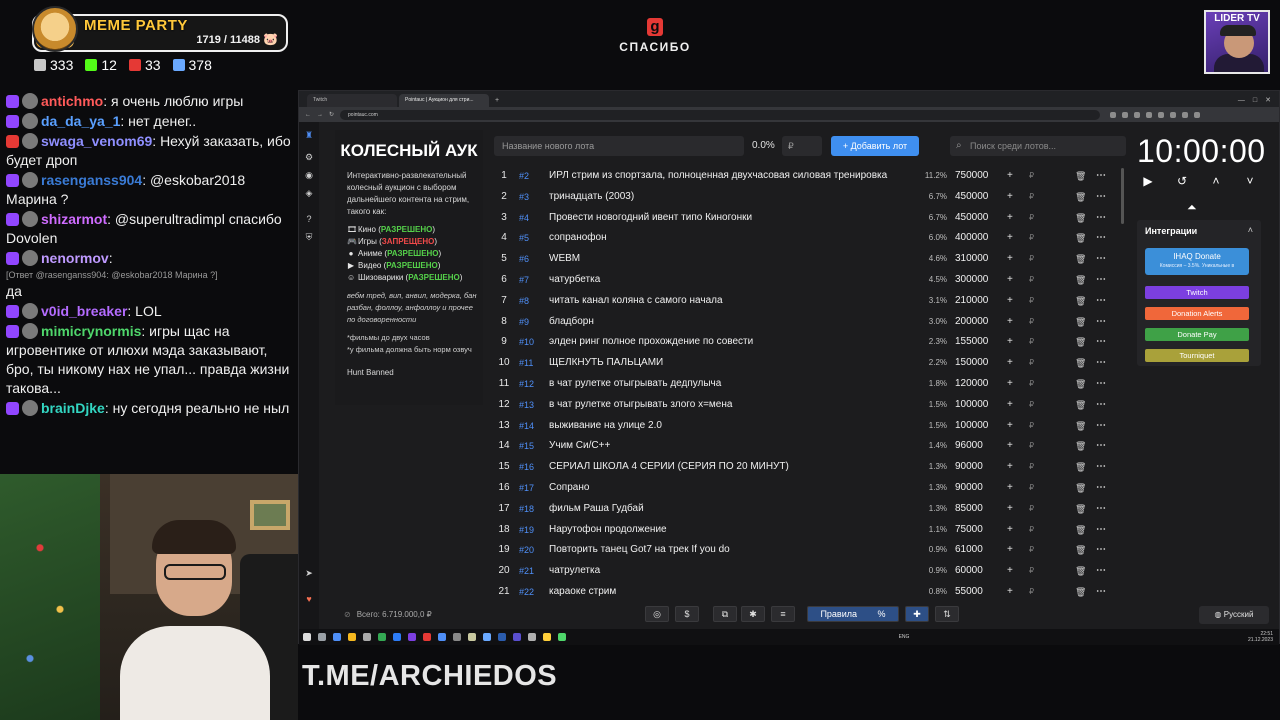 The image size is (1280, 720). I want to click on wheel-icon: ◉, so click(309, 175).